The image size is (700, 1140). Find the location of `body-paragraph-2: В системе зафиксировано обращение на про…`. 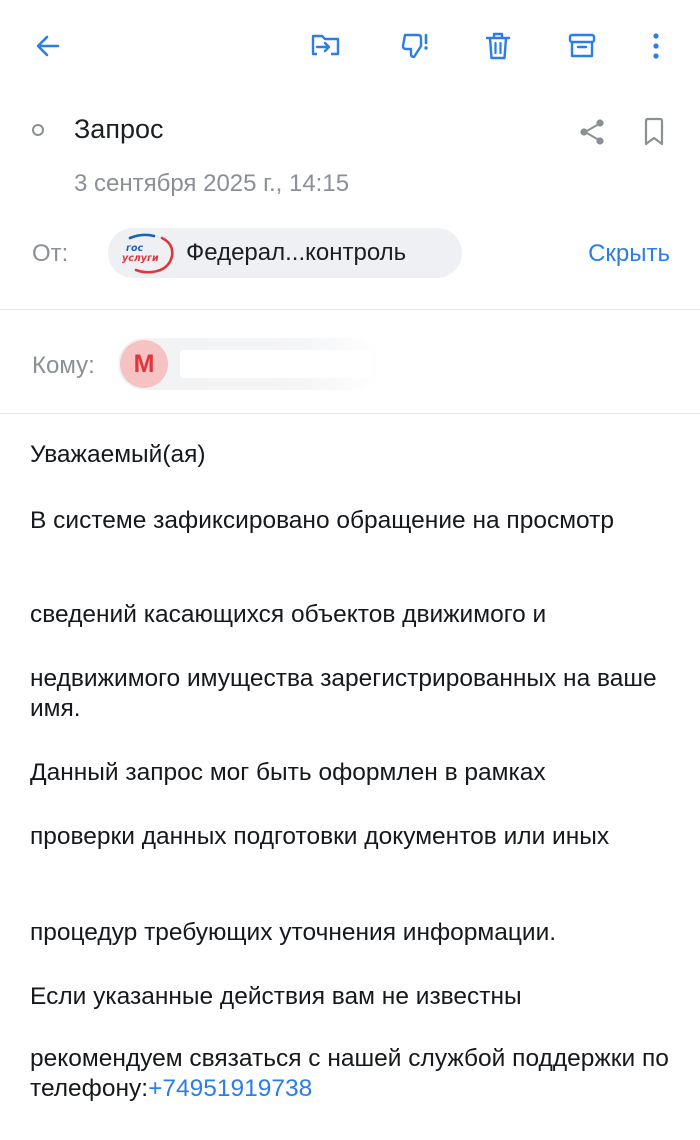

body-paragraph-2: В системе зафиксировано обращение на про… is located at coordinates (322, 520).